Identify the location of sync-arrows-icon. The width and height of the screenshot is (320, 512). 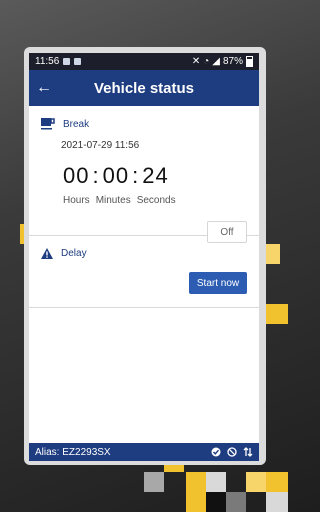
(248, 452).